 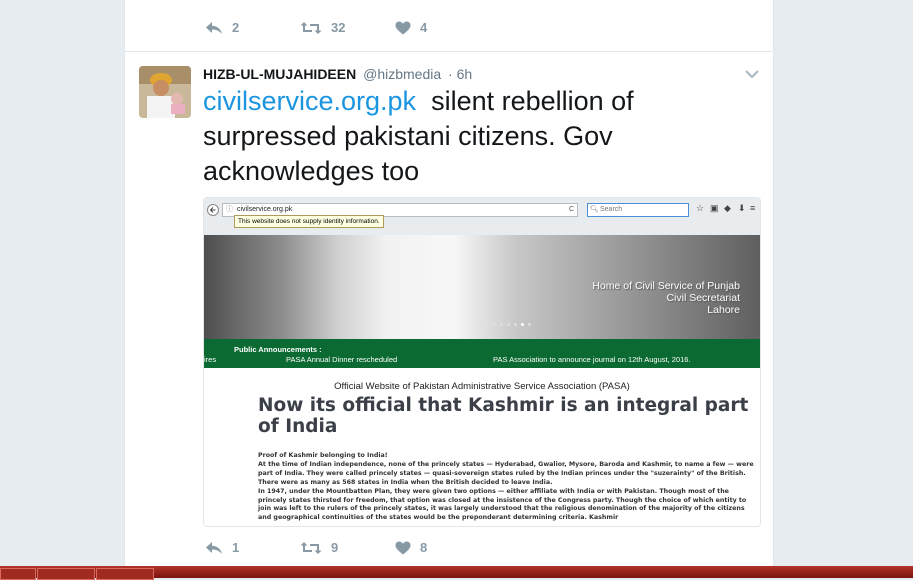 What do you see at coordinates (229, 209) in the screenshot?
I see `info-icon: ⓘ` at bounding box center [229, 209].